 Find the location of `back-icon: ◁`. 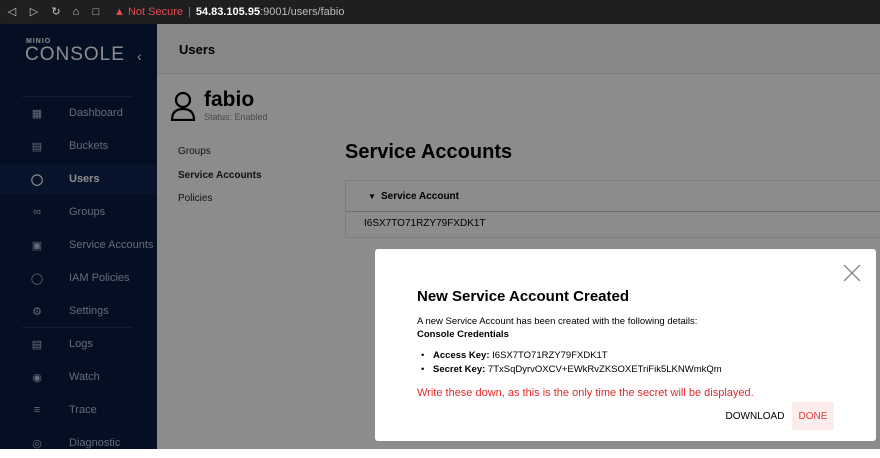

back-icon: ◁ is located at coordinates (12, 12).